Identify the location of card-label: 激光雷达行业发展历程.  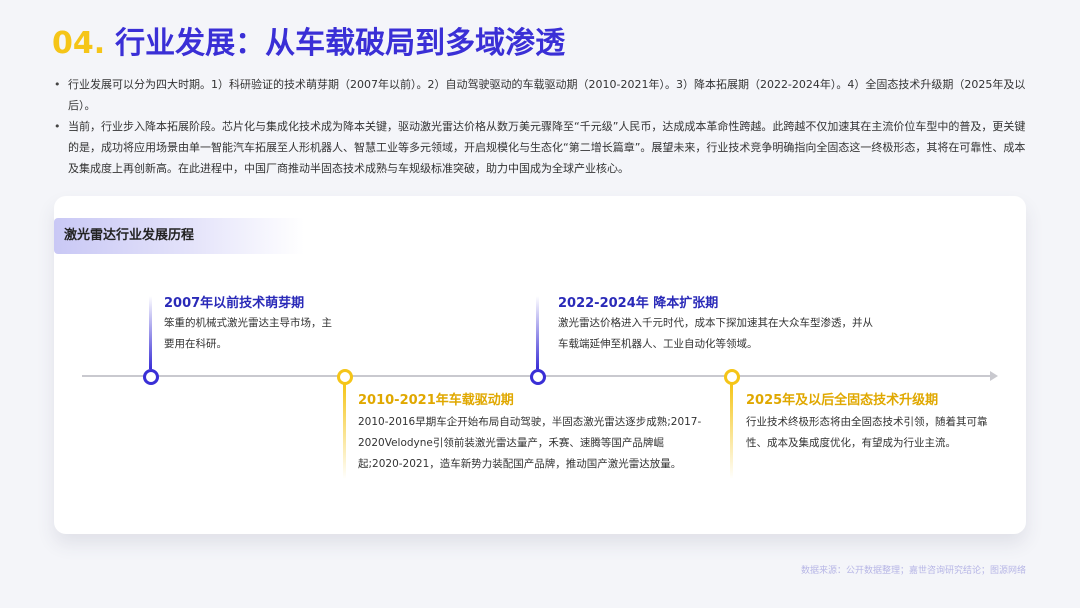
(179, 236).